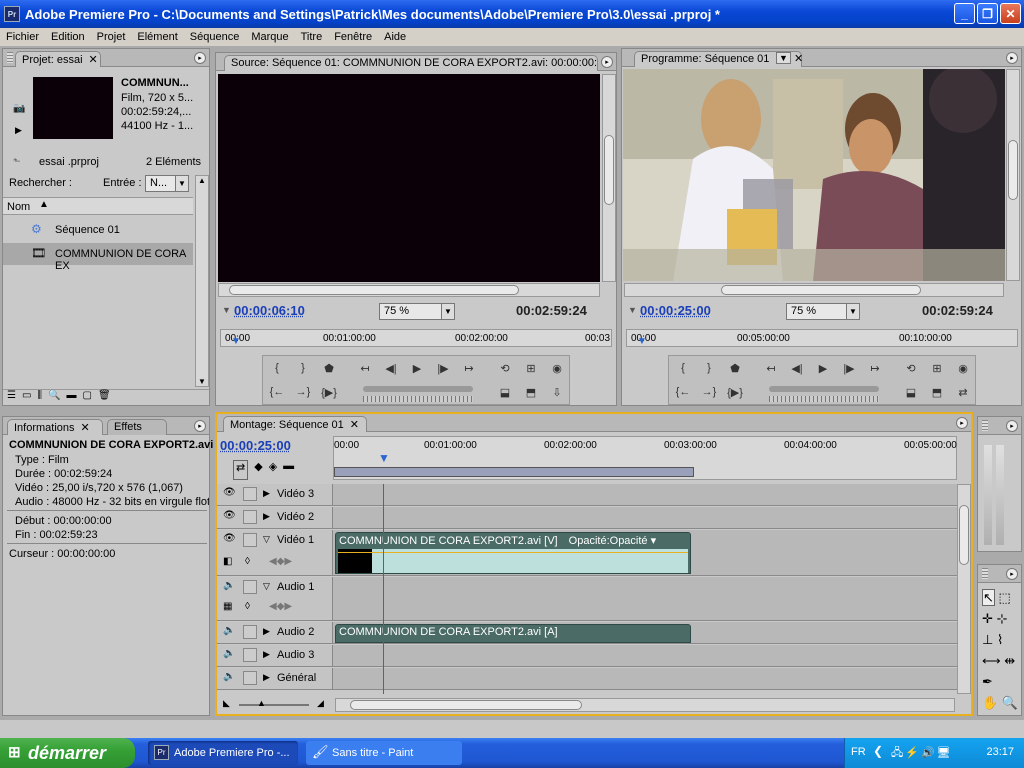 This screenshot has height=768, width=1024. I want to click on marker-icon: ◆, so click(258, 470).